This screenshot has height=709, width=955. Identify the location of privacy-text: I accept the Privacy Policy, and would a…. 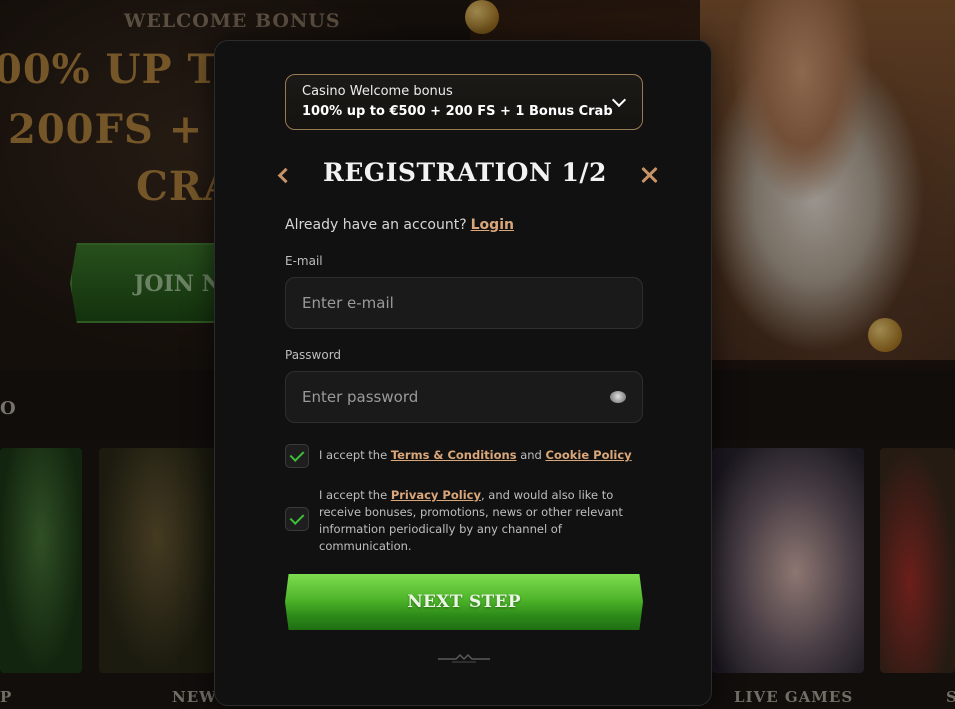
(482, 521).